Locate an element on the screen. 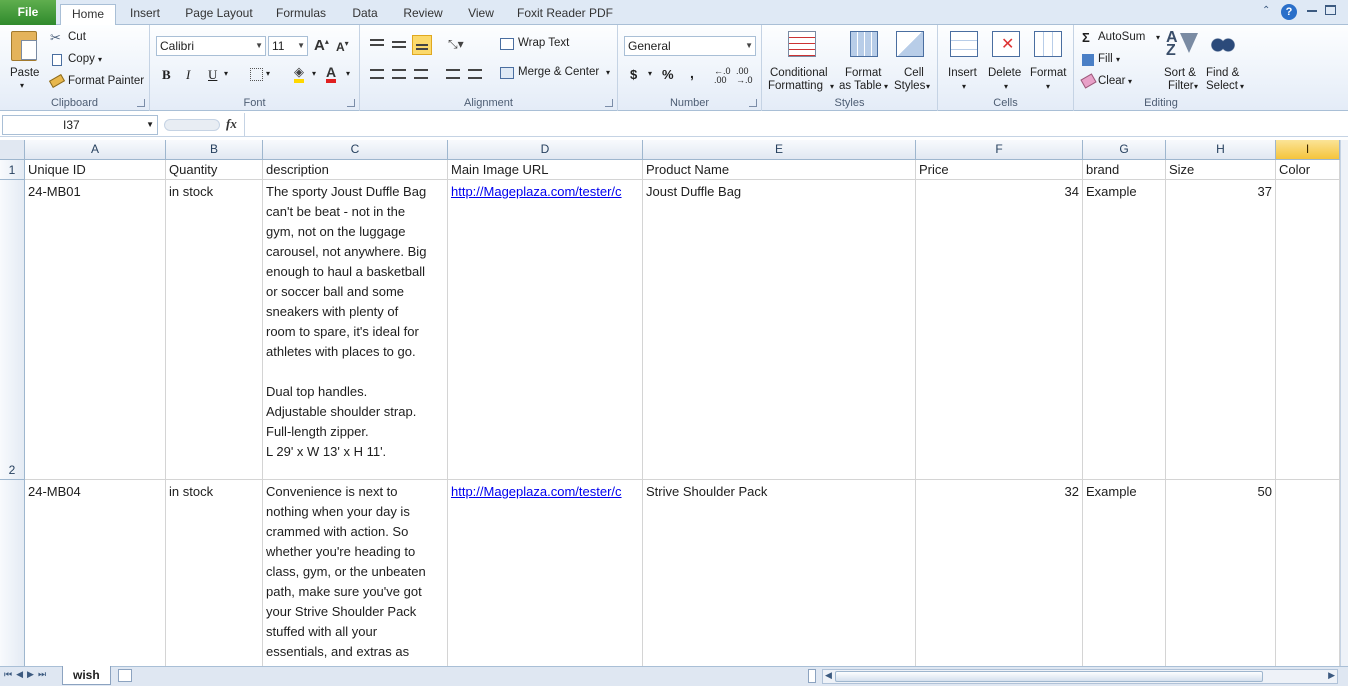  name-box-dropdown-icon: ▼ is located at coordinates (150, 125).